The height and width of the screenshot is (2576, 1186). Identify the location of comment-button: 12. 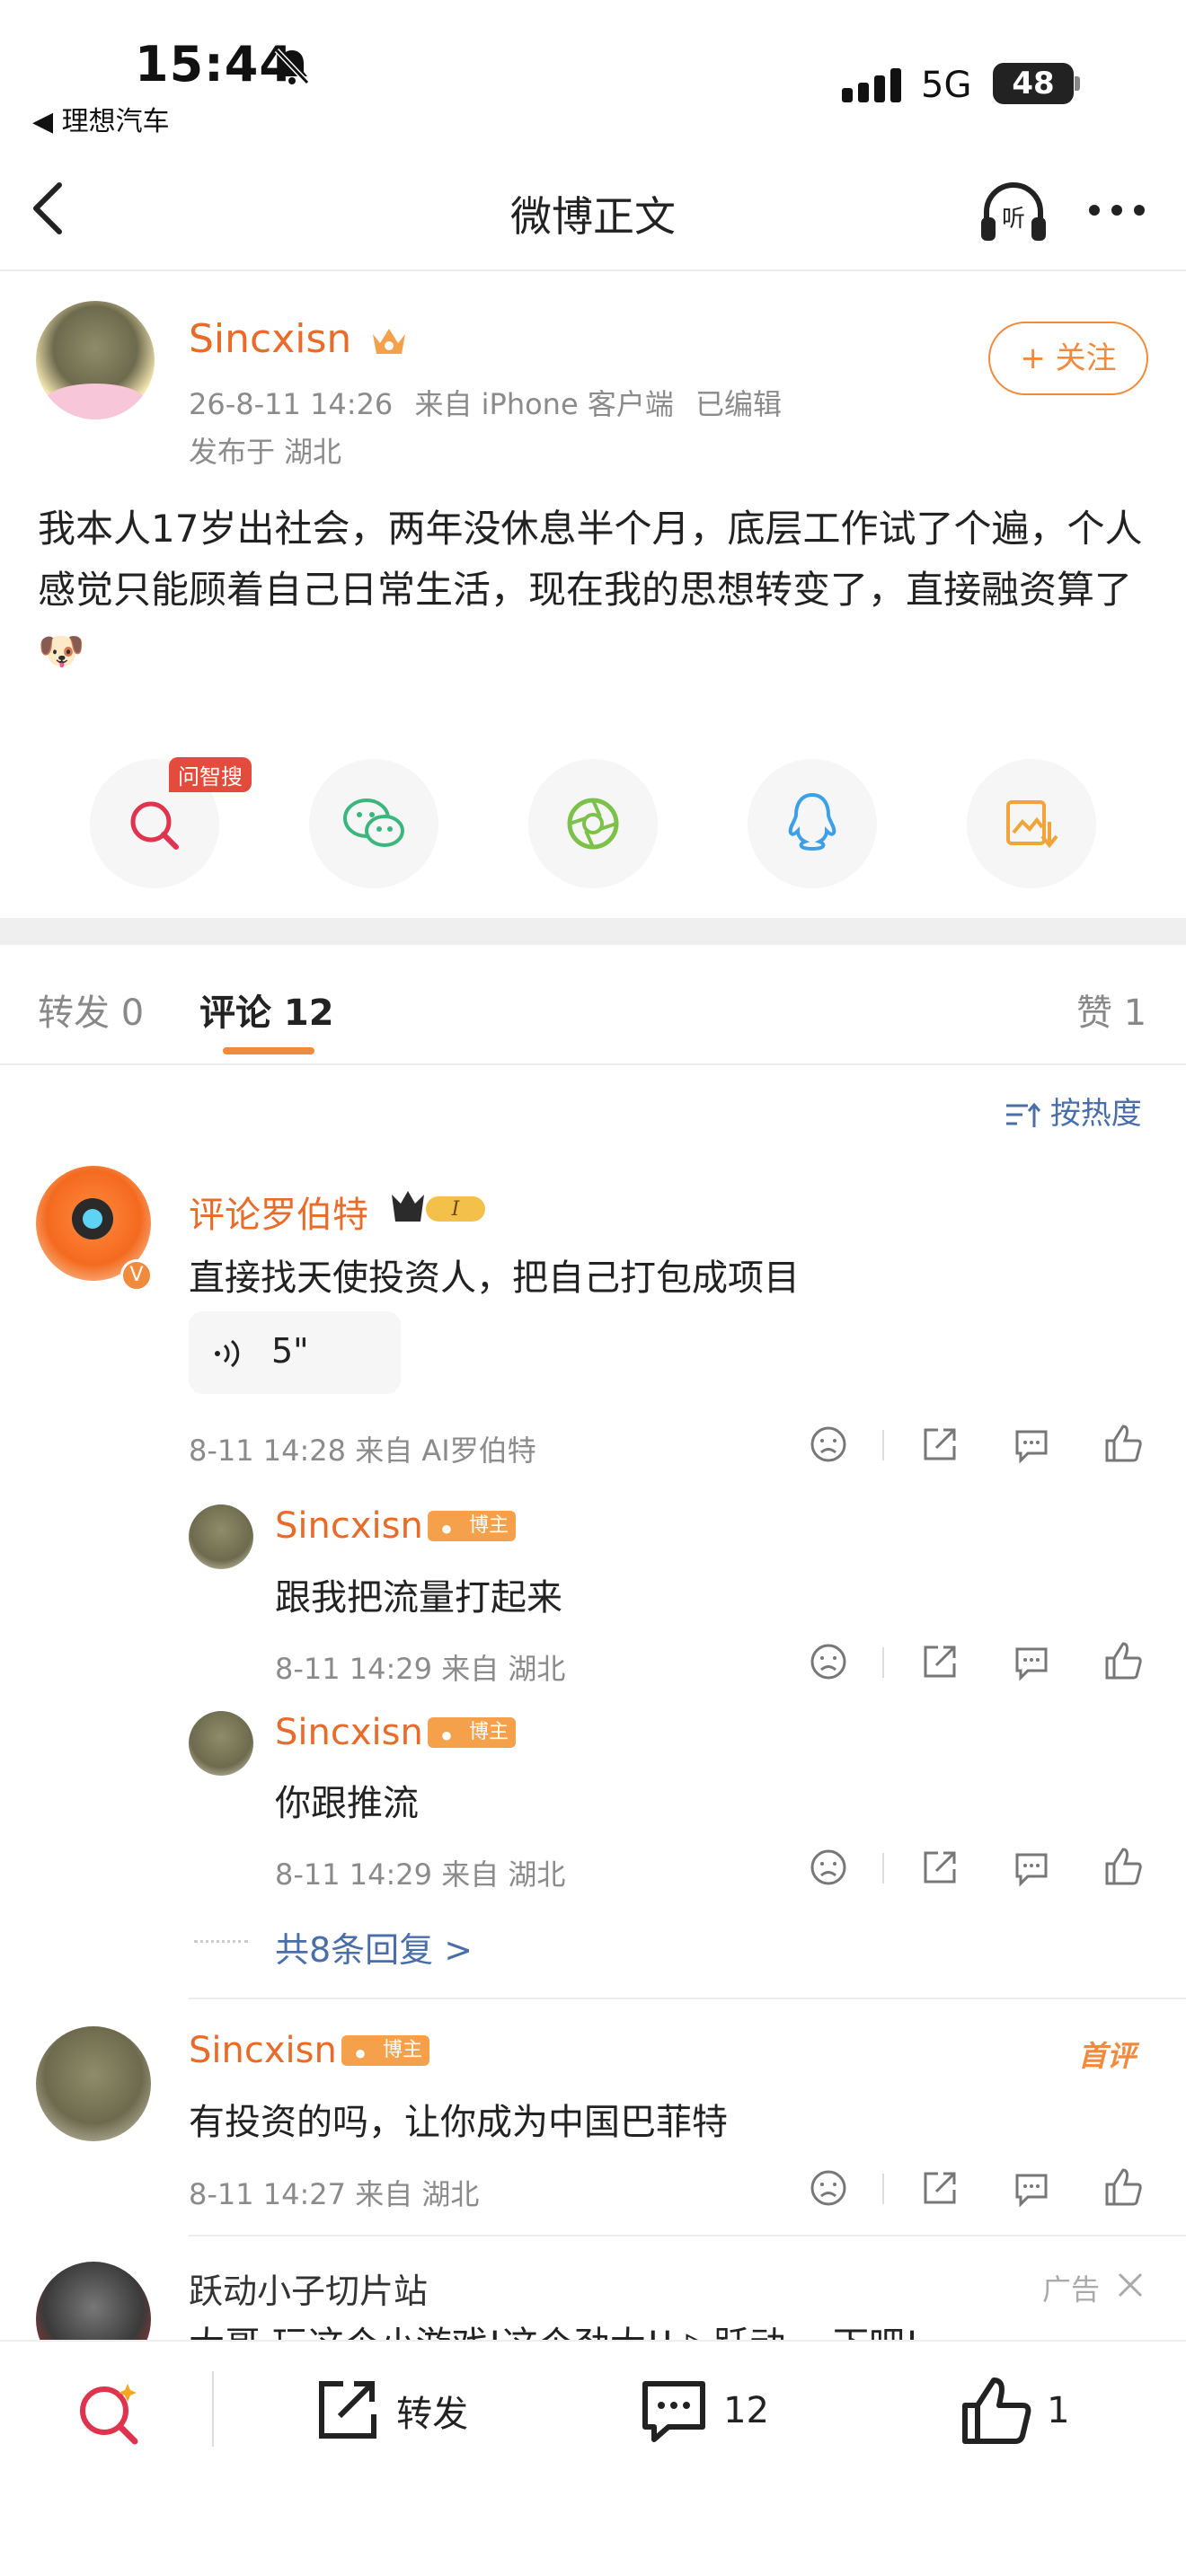
(703, 2411).